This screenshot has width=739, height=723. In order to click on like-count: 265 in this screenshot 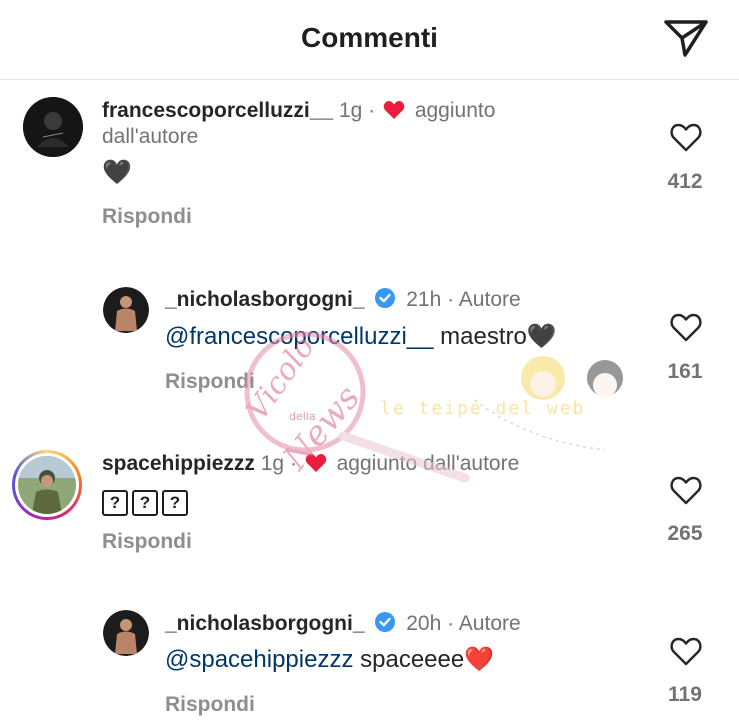, I will do `click(685, 533)`.